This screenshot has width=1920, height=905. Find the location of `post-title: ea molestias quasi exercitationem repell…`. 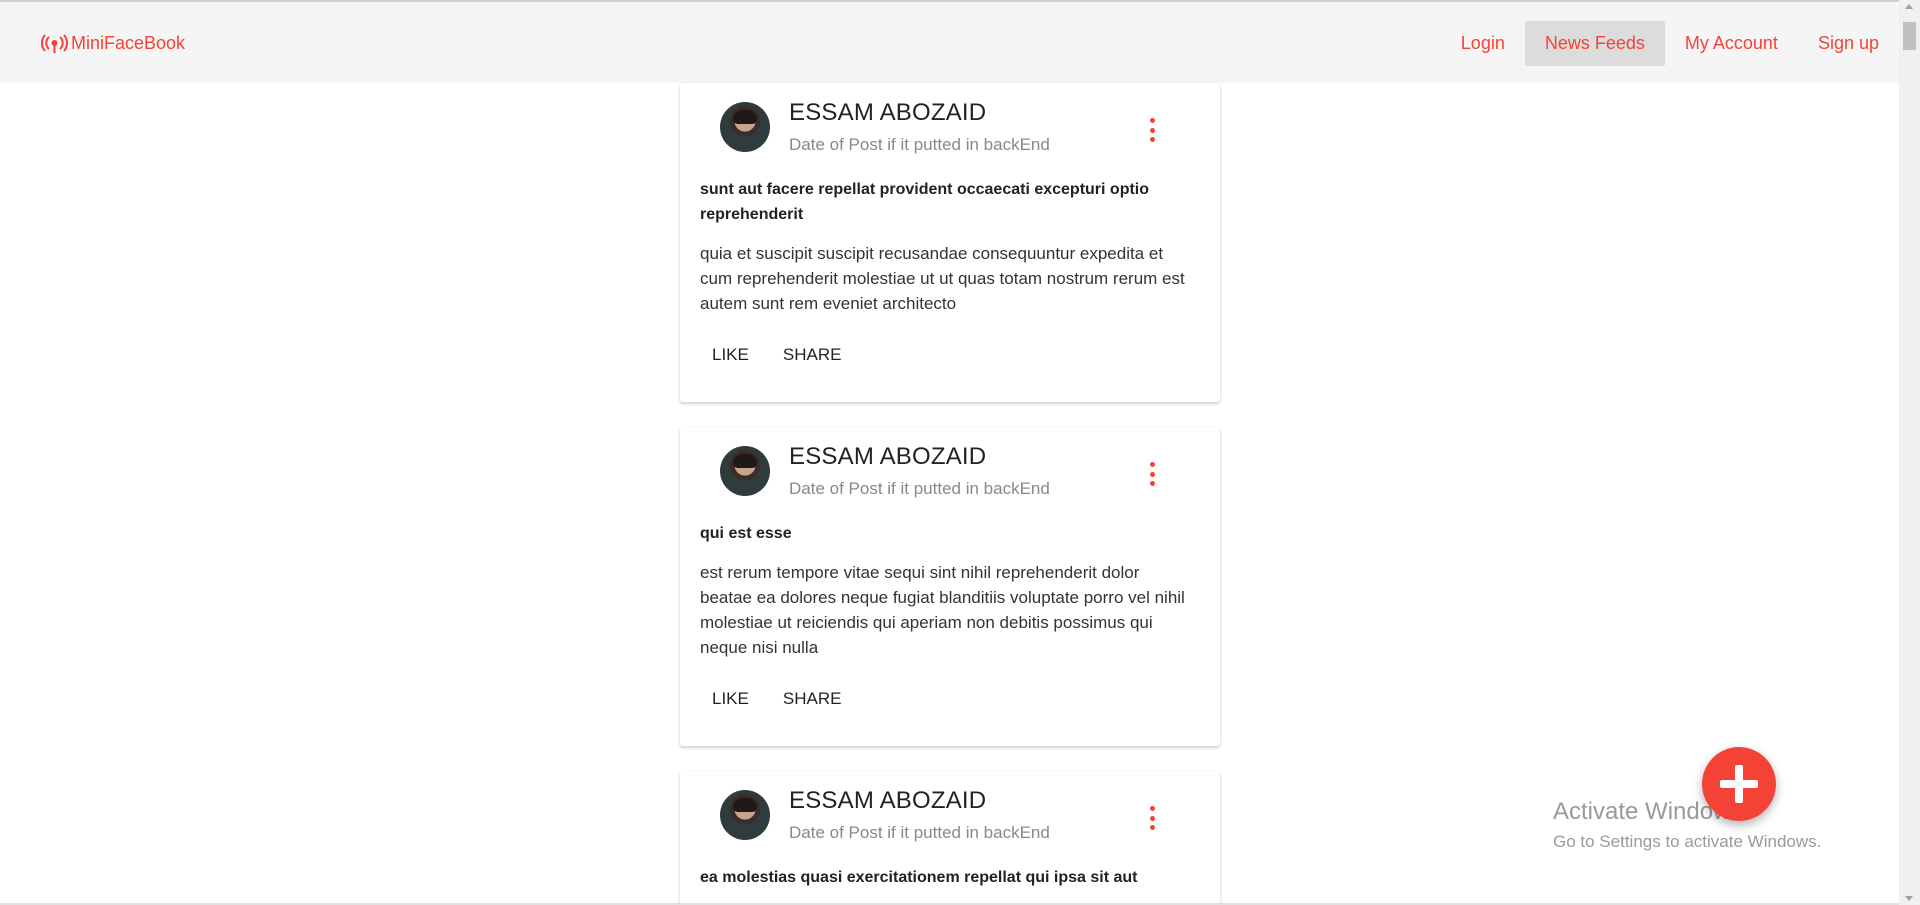

post-title: ea molestias quasi exercitationem repell… is located at coordinates (919, 877).